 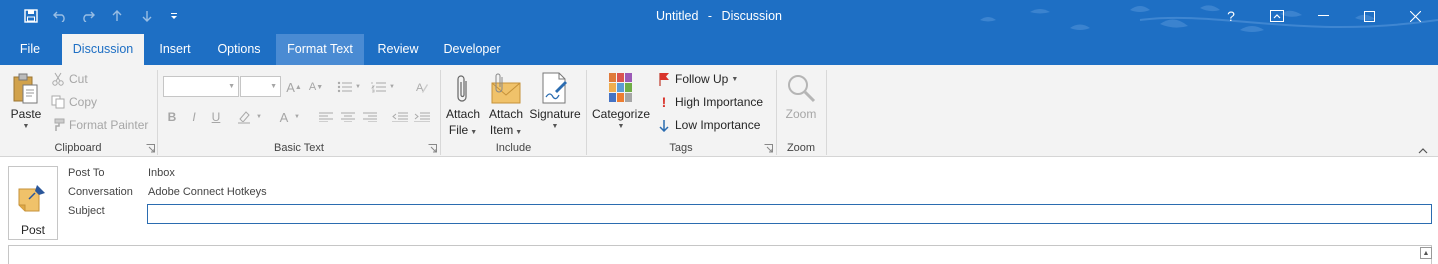 I want to click on format-painter-icon, so click(x=58, y=125).